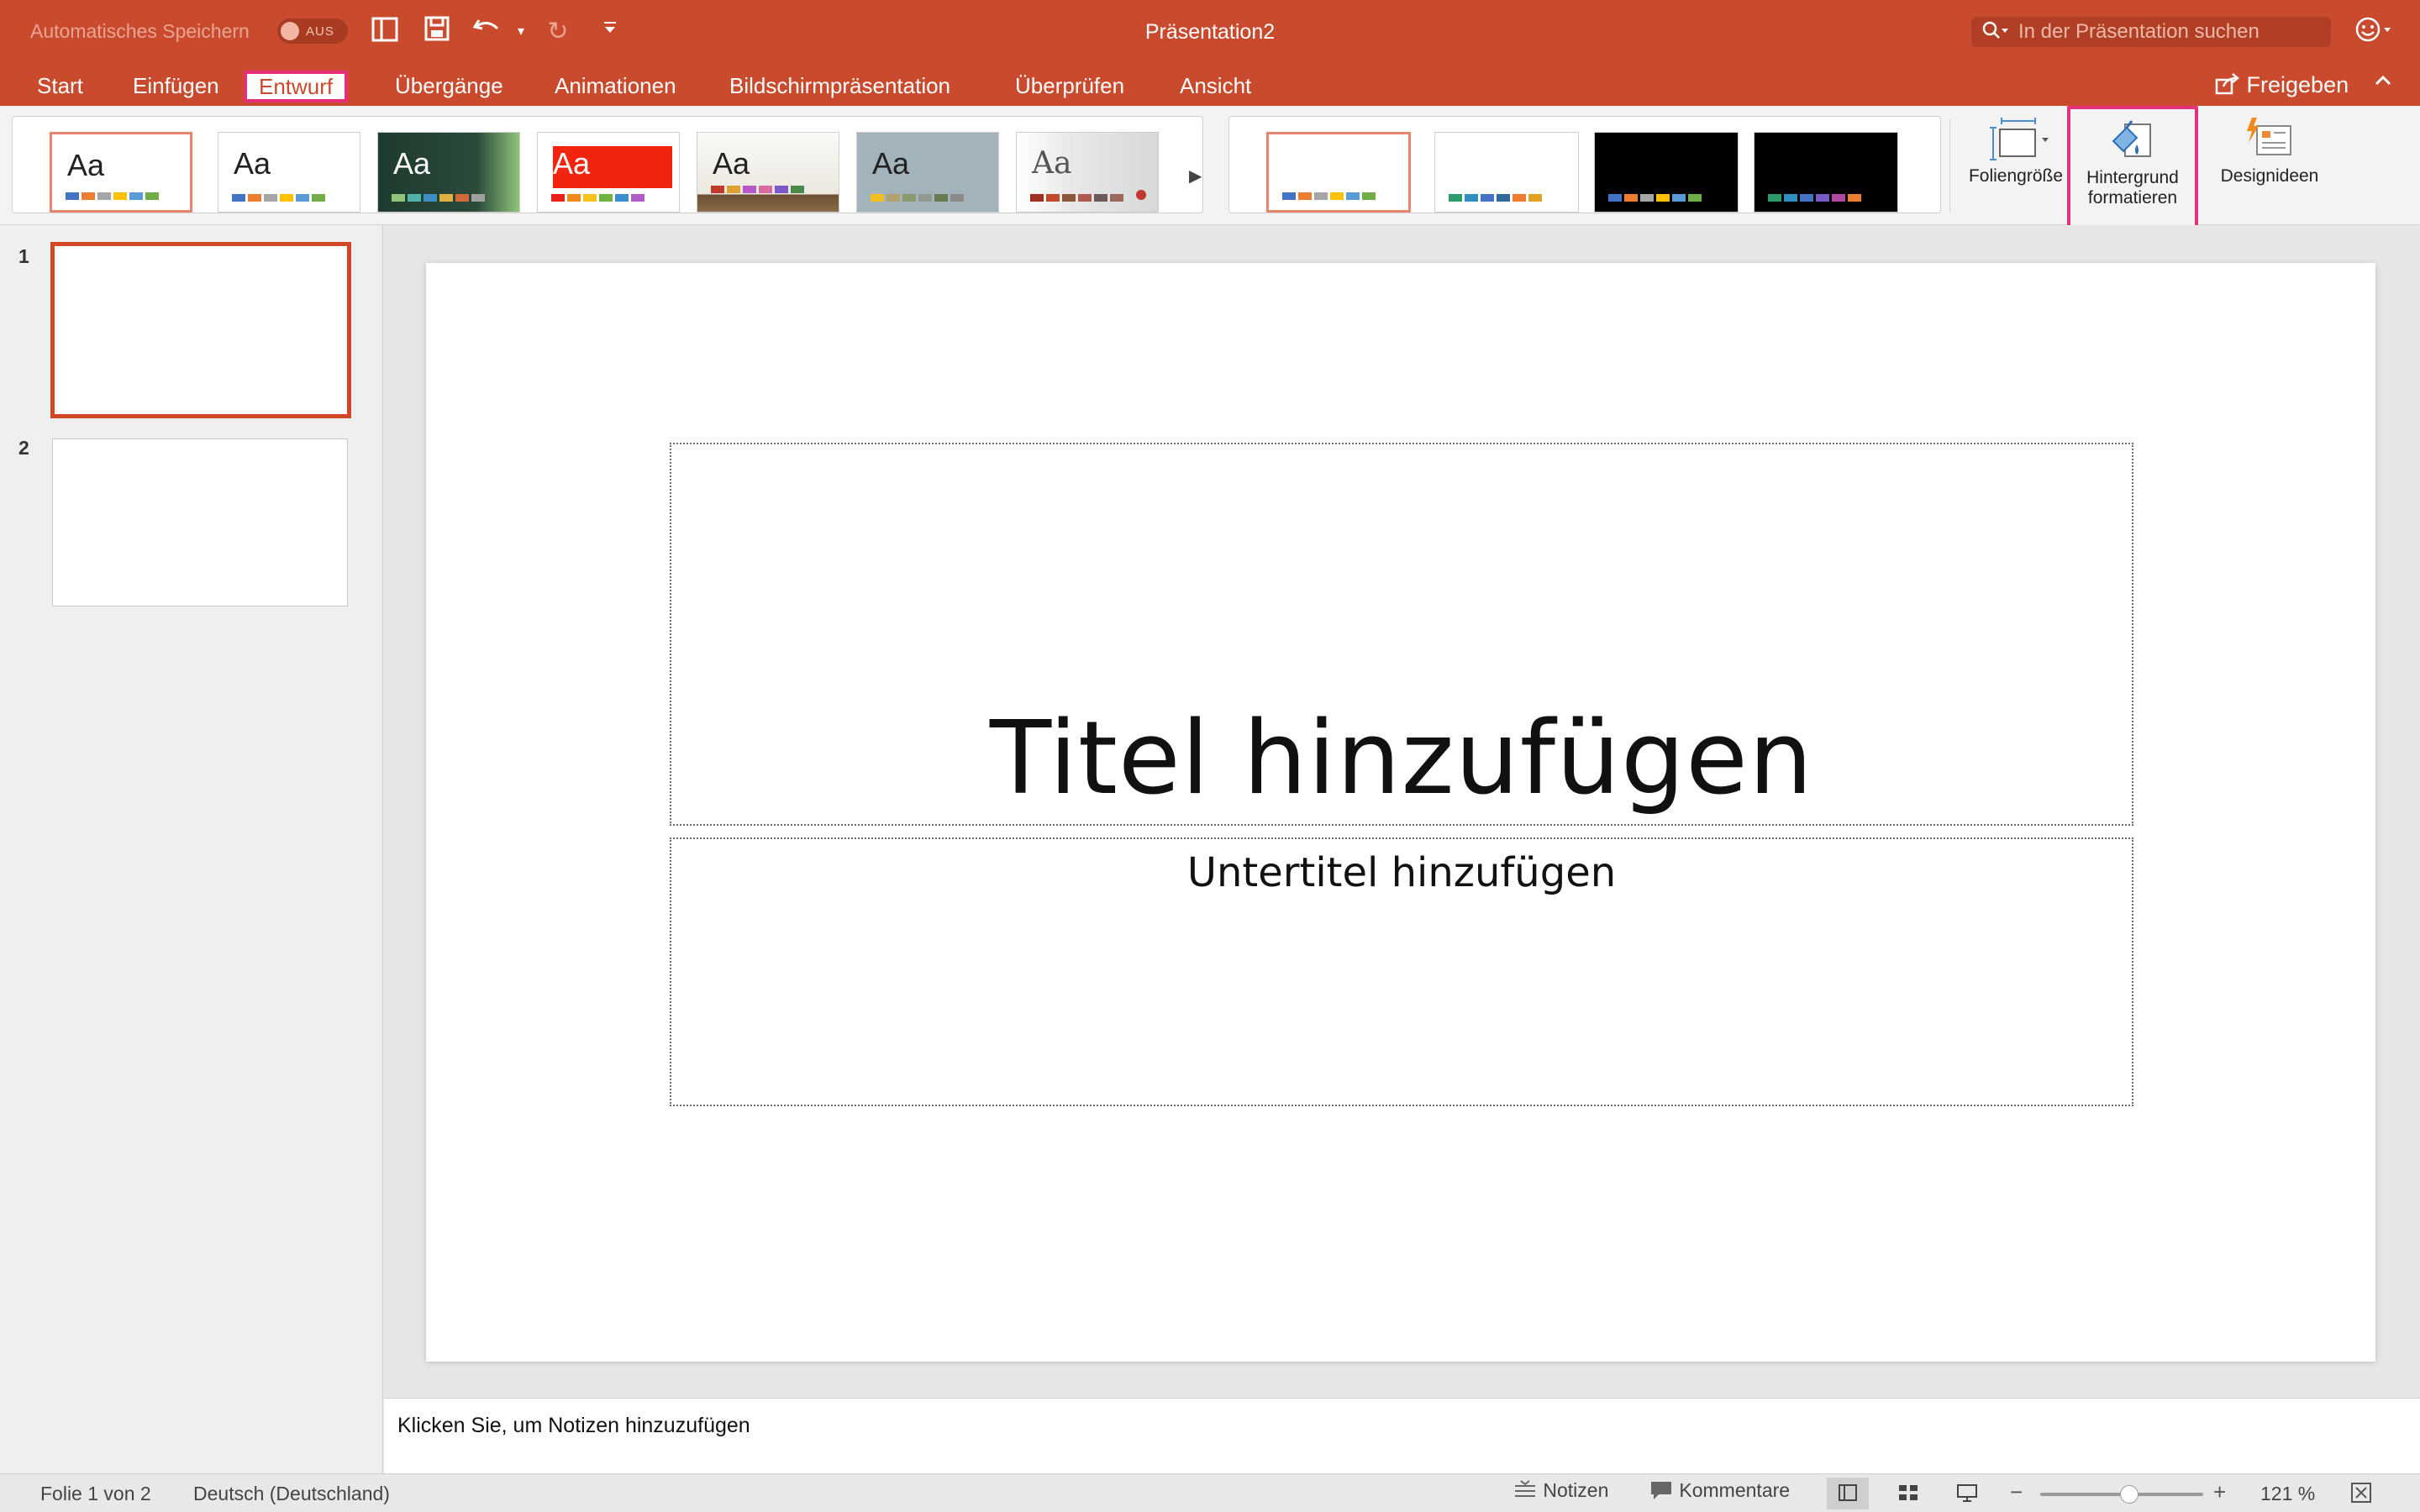  Describe the element at coordinates (768, 172) in the screenshot. I see `theme-wood: Aa` at that location.